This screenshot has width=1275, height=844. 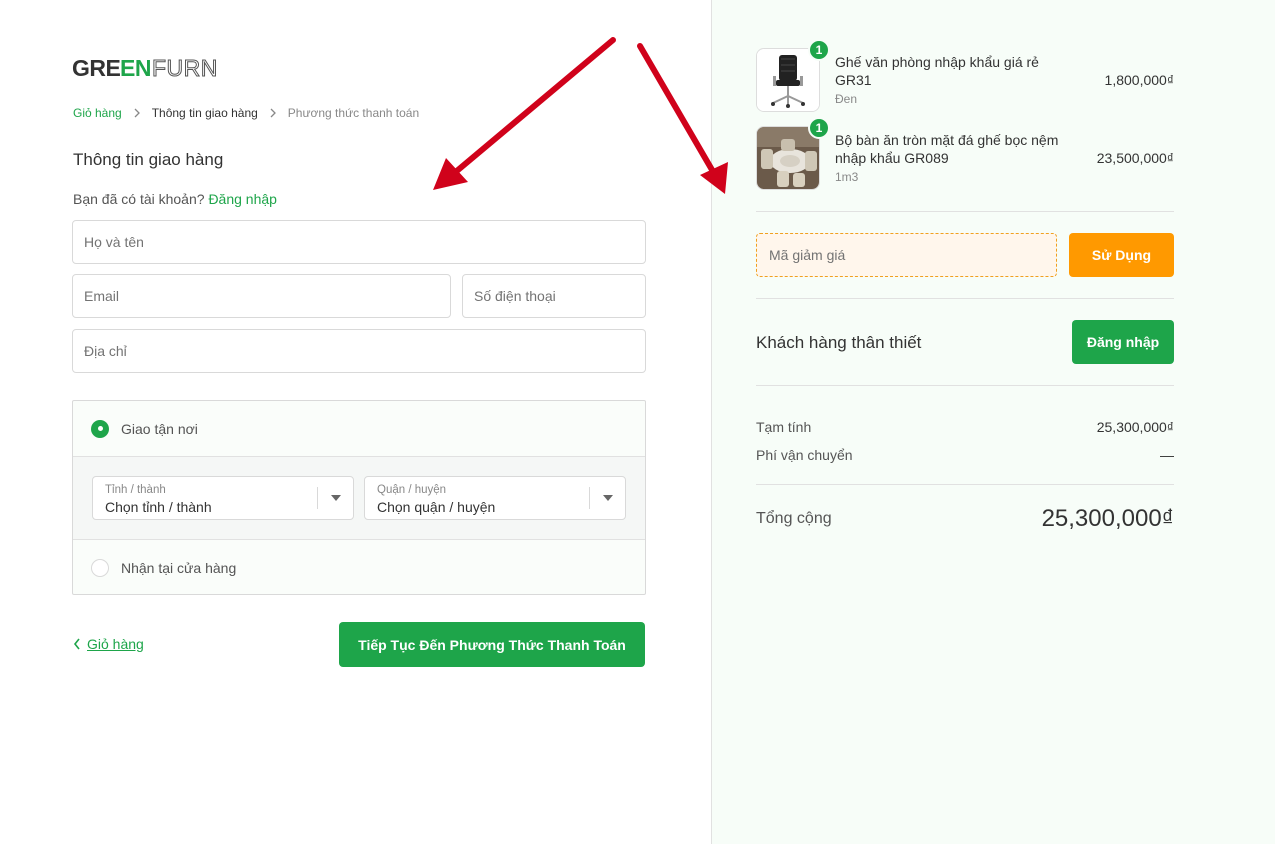 I want to click on greenfurni-logo: GRE EN FURNi, so click(x=144, y=68).